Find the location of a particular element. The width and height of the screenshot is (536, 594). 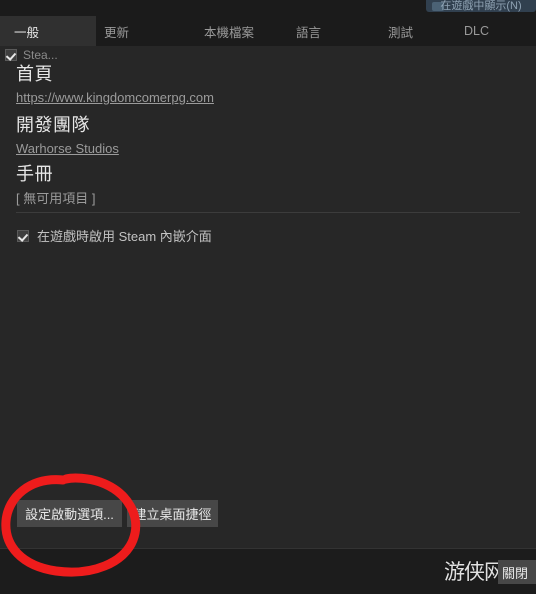

steam-overlay-checkbox-row: 在遊戲時啟用 Steam 內嵌介面 is located at coordinates (114, 235).